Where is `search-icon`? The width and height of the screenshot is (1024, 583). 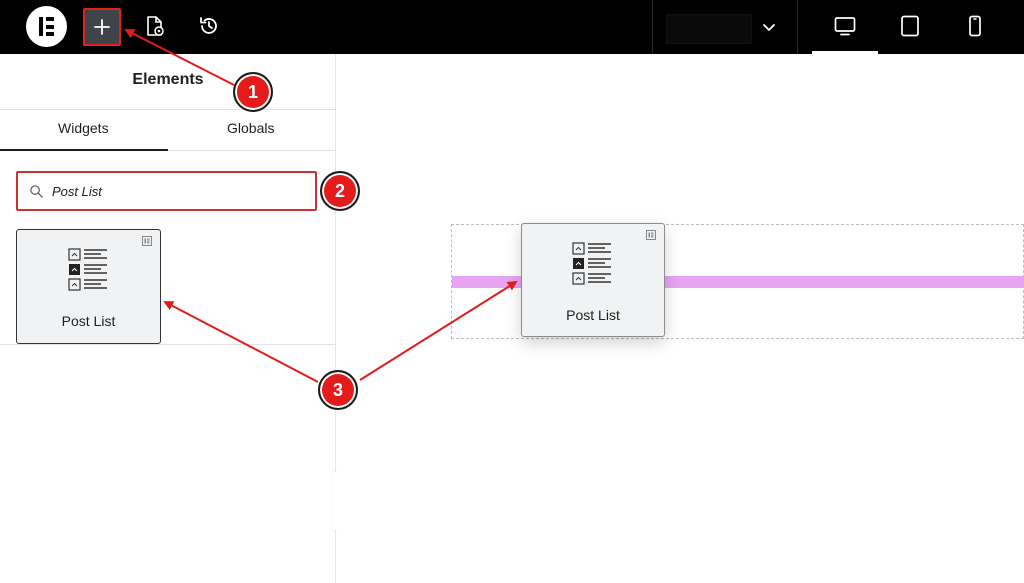 search-icon is located at coordinates (36, 191).